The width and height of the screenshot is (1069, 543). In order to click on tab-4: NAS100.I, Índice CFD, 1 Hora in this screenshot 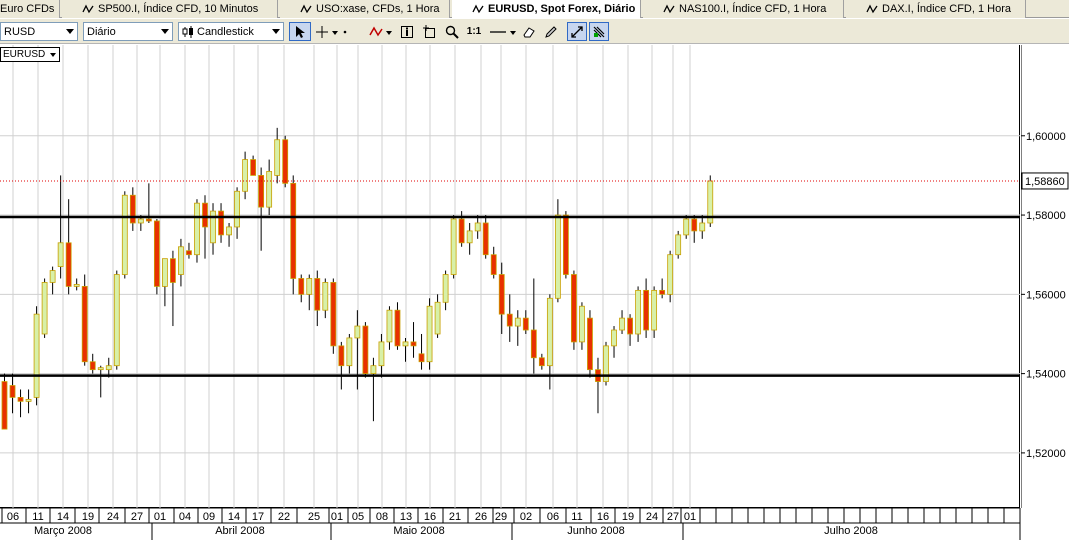, I will do `click(743, 9)`.